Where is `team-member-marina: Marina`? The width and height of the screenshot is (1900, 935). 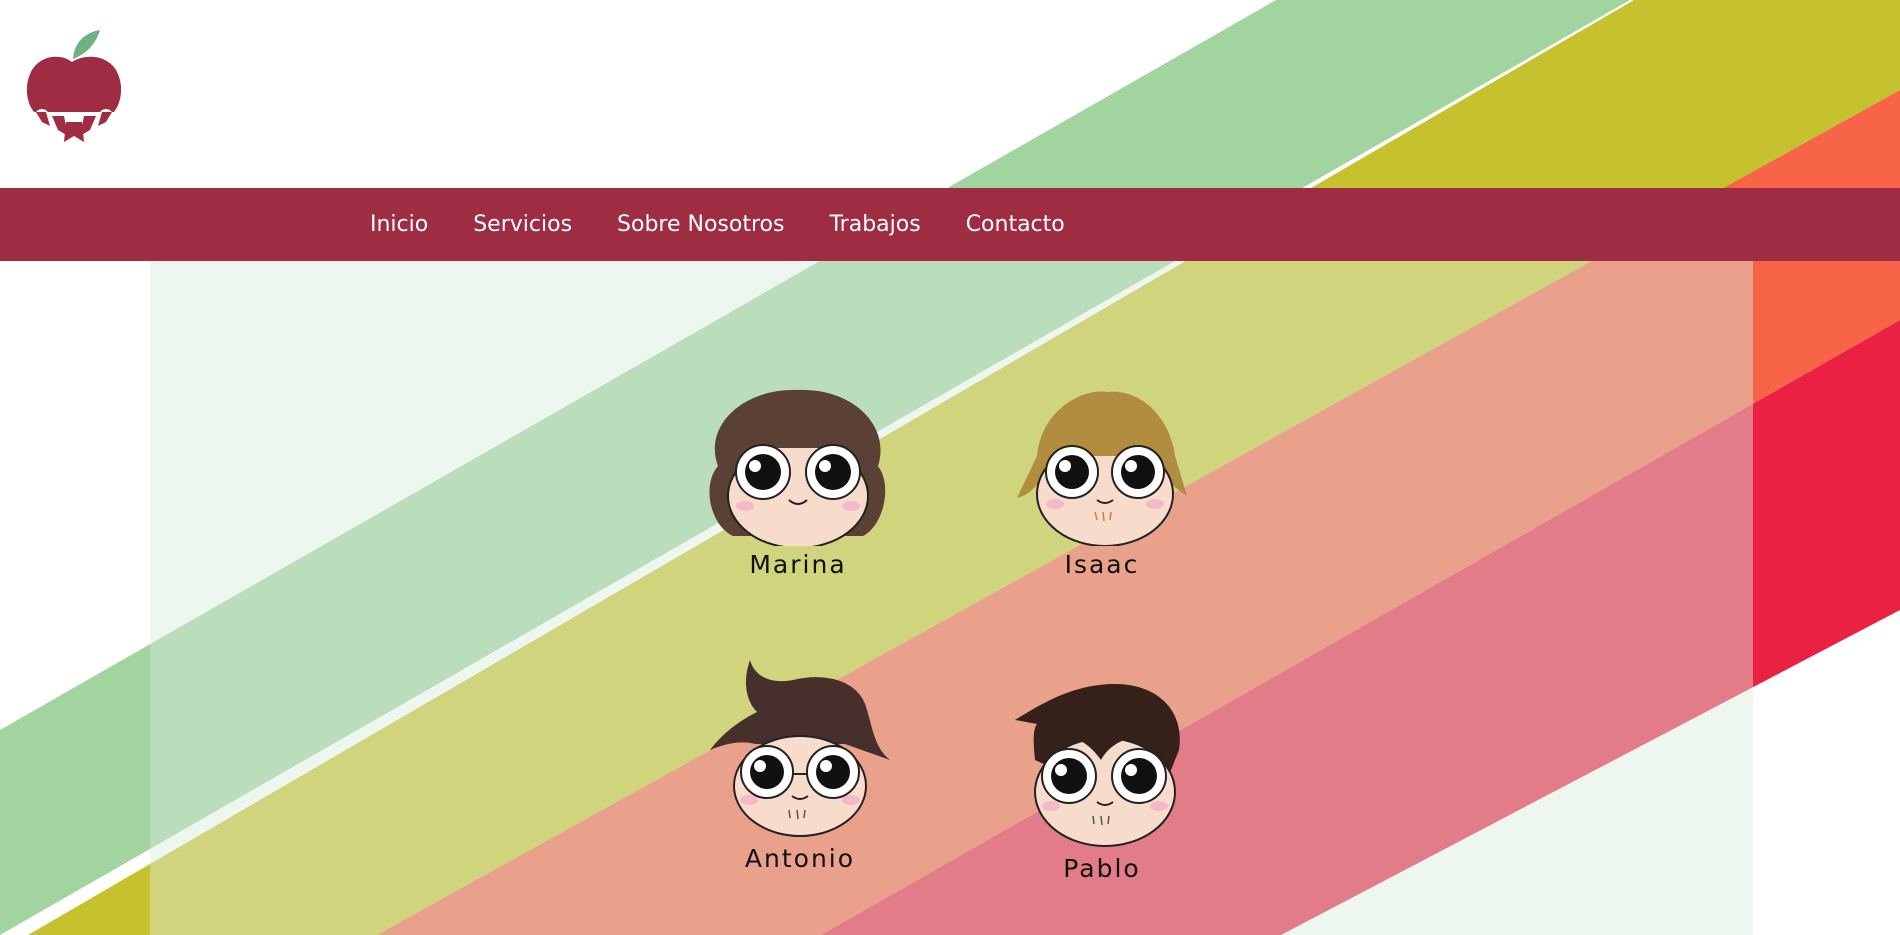 team-member-marina: Marina is located at coordinates (798, 482).